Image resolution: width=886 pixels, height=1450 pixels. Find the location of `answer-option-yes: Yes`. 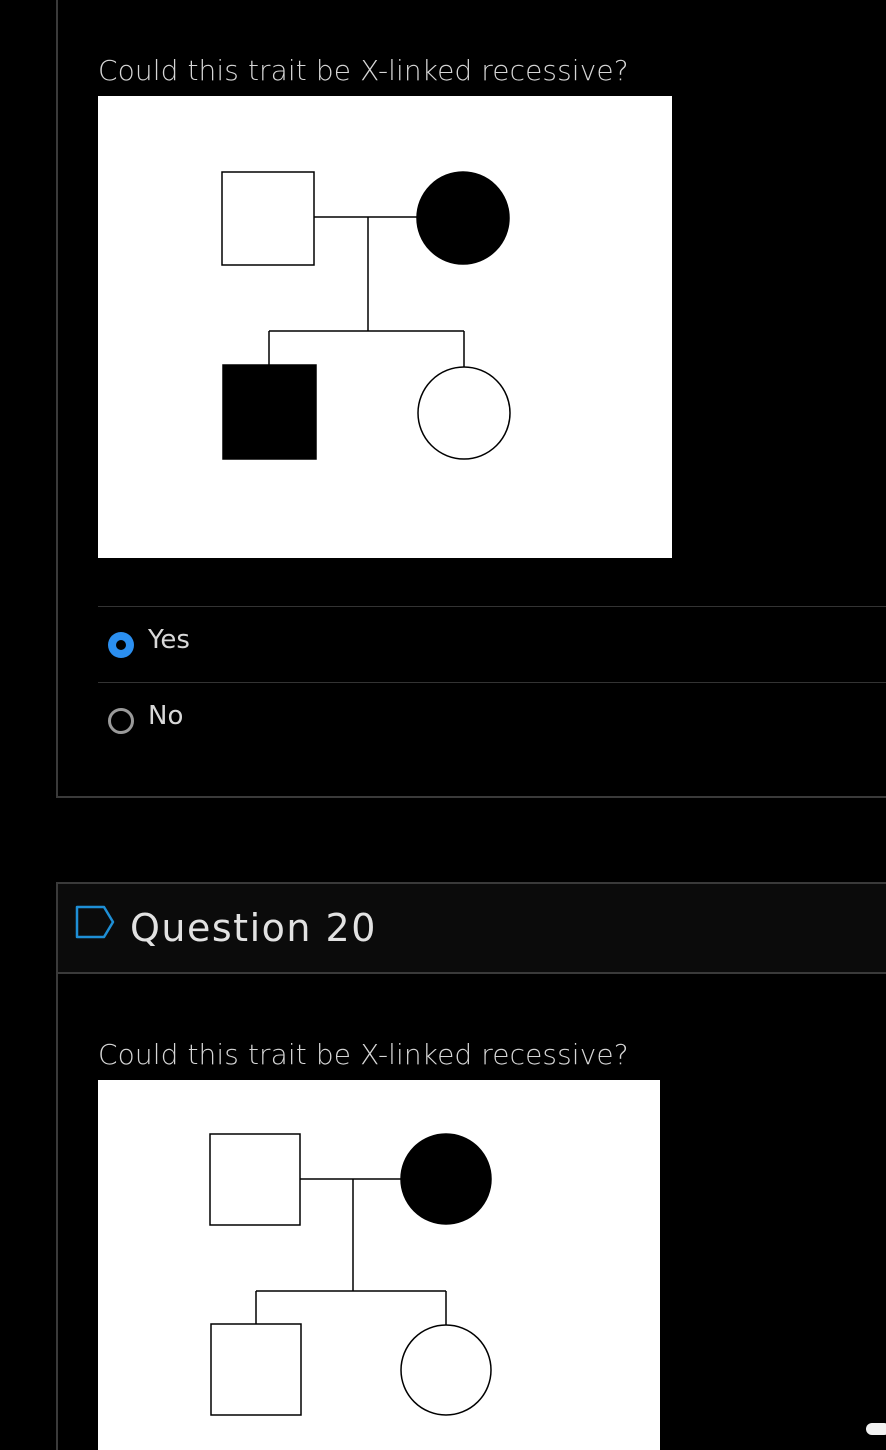

answer-option-yes: Yes is located at coordinates (492, 644).